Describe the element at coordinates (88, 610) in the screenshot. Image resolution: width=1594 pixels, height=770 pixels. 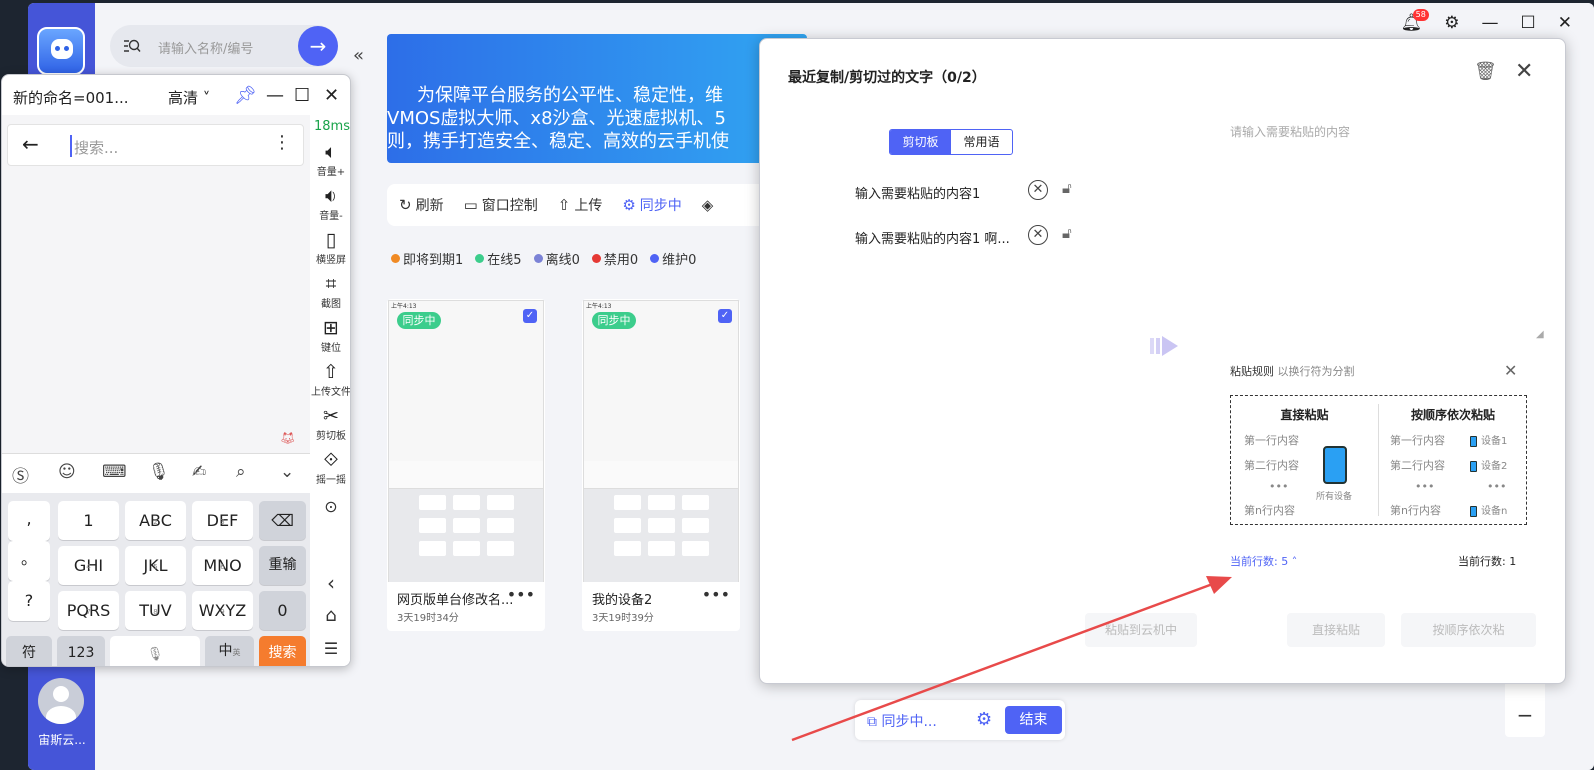
I see `key-pqrs: 7 PQRS` at that location.